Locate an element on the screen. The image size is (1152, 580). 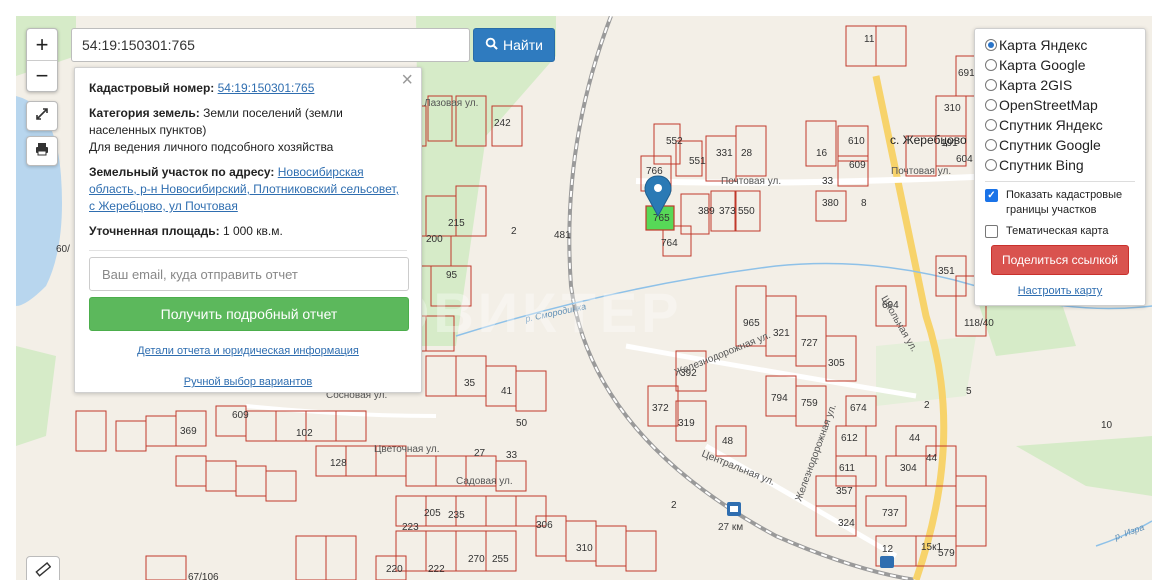
svg-text: 48 is located at coordinates (728, 441).